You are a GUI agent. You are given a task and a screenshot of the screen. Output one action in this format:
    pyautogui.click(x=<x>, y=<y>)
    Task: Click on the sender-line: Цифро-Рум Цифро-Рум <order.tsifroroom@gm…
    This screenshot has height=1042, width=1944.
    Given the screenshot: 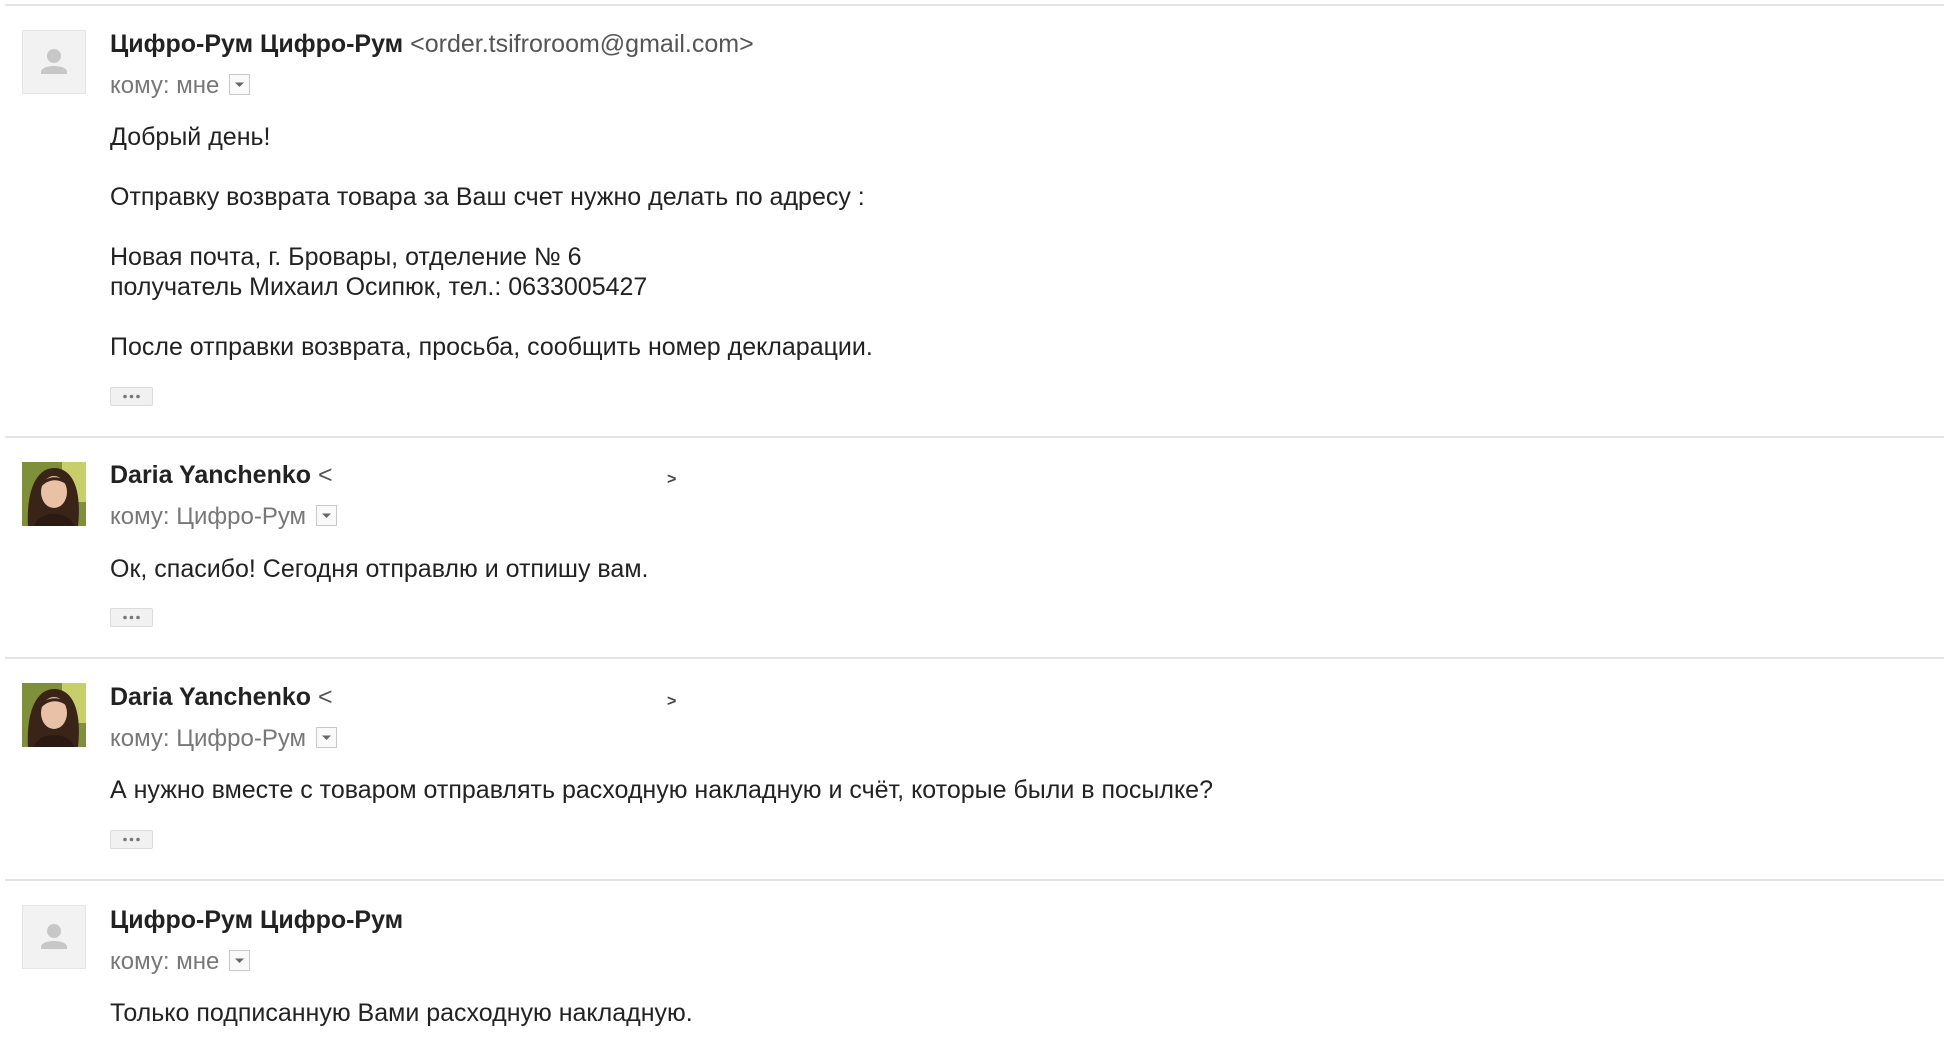 What is the action you would take?
    pyautogui.click(x=432, y=44)
    